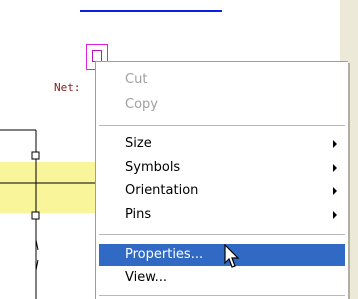 The width and height of the screenshot is (358, 299). What do you see at coordinates (222, 191) in the screenshot?
I see `menu-item-orientation: Orientation` at bounding box center [222, 191].